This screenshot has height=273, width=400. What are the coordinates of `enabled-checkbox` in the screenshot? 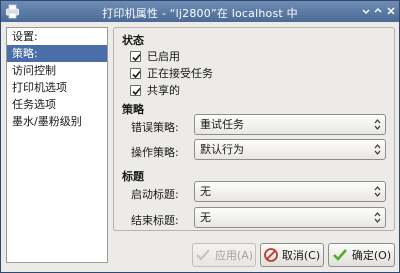 It's located at (135, 56).